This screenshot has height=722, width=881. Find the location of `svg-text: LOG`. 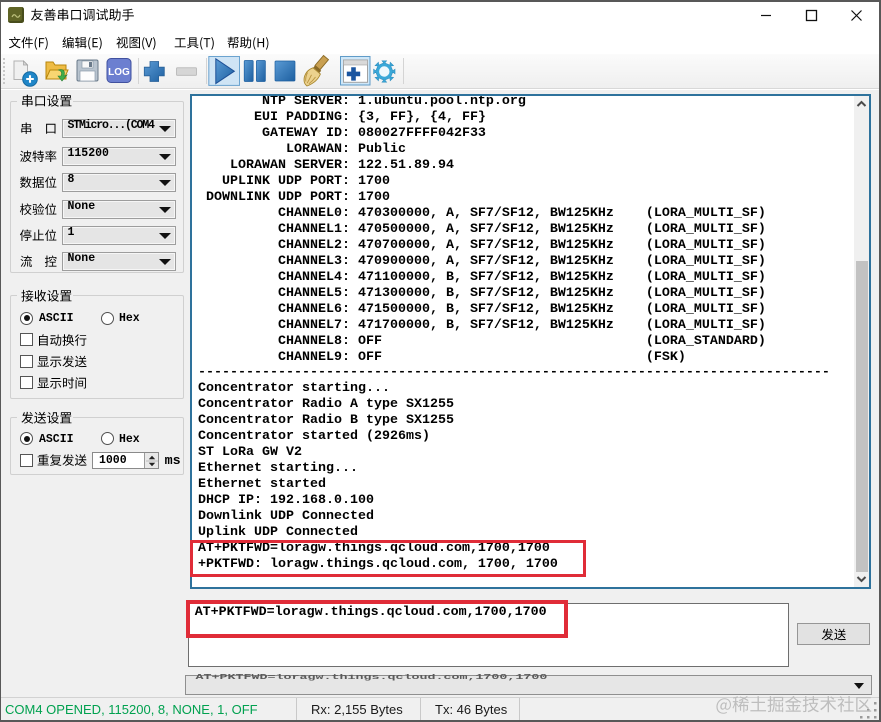

svg-text: LOG is located at coordinates (119, 72).